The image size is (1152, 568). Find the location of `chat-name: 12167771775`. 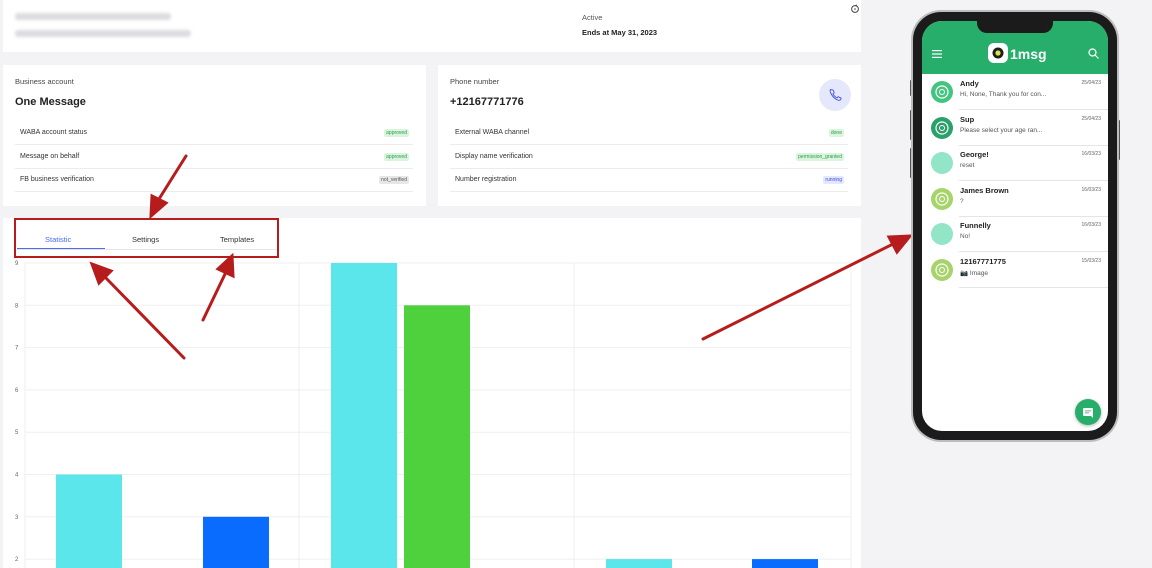

chat-name: 12167771775 is located at coordinates (983, 261).